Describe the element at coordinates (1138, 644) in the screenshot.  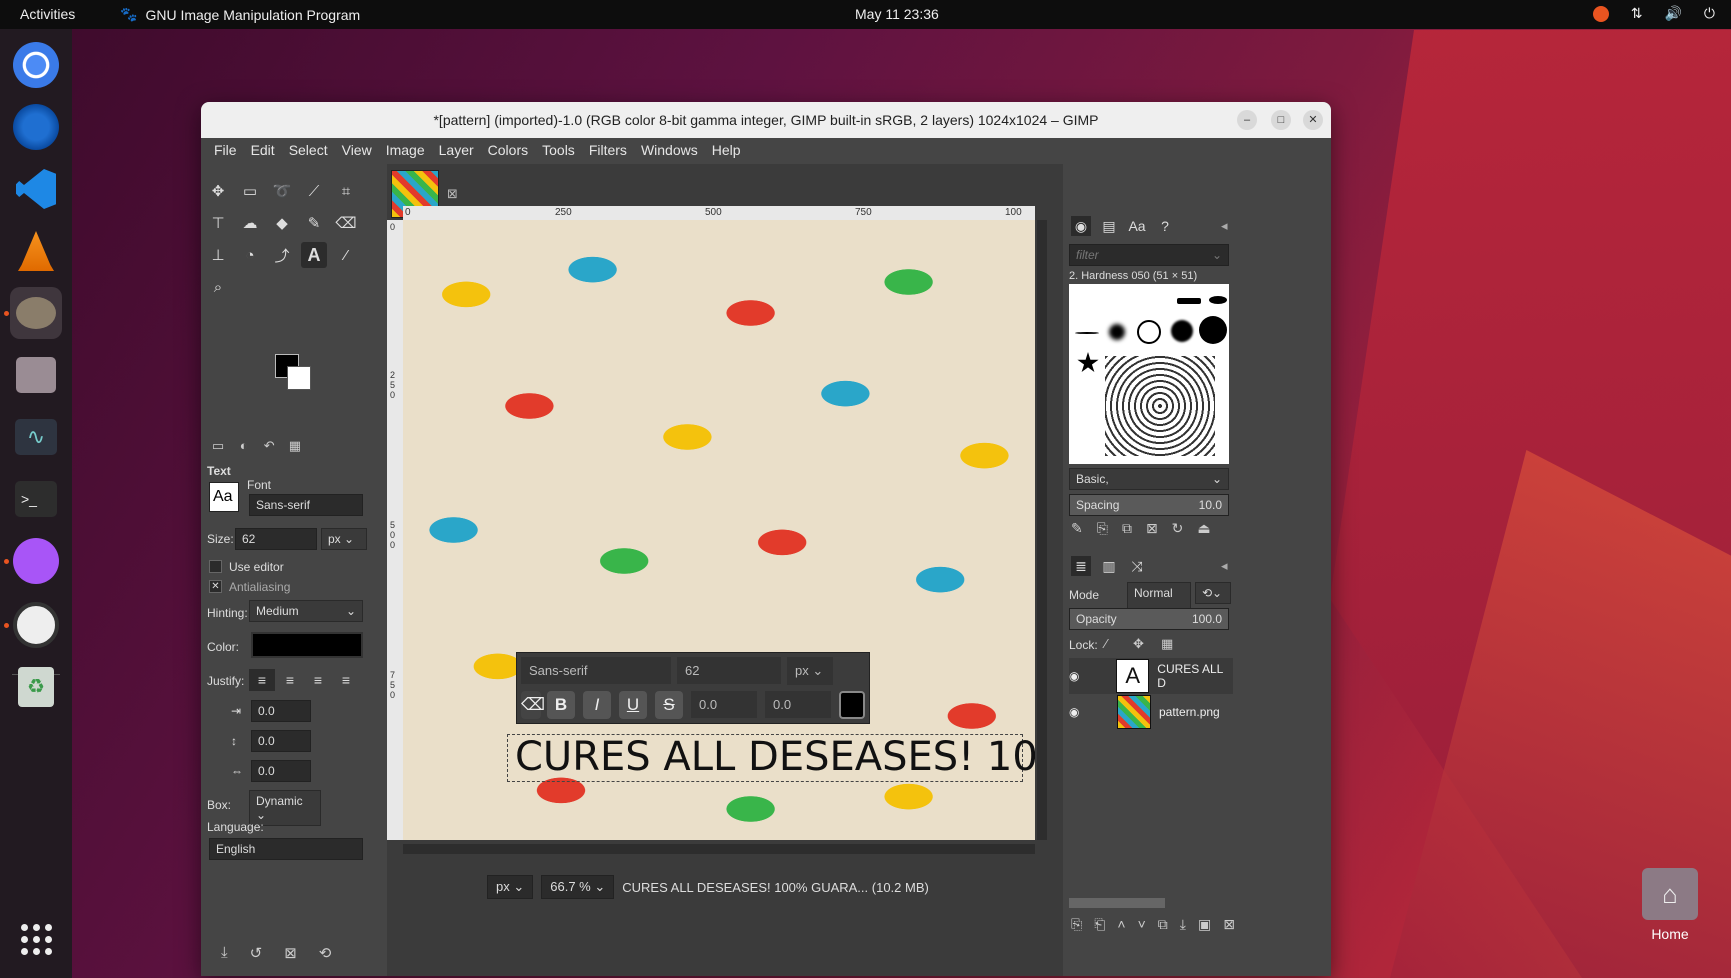
I see `lock-position-icon: ✥` at that location.